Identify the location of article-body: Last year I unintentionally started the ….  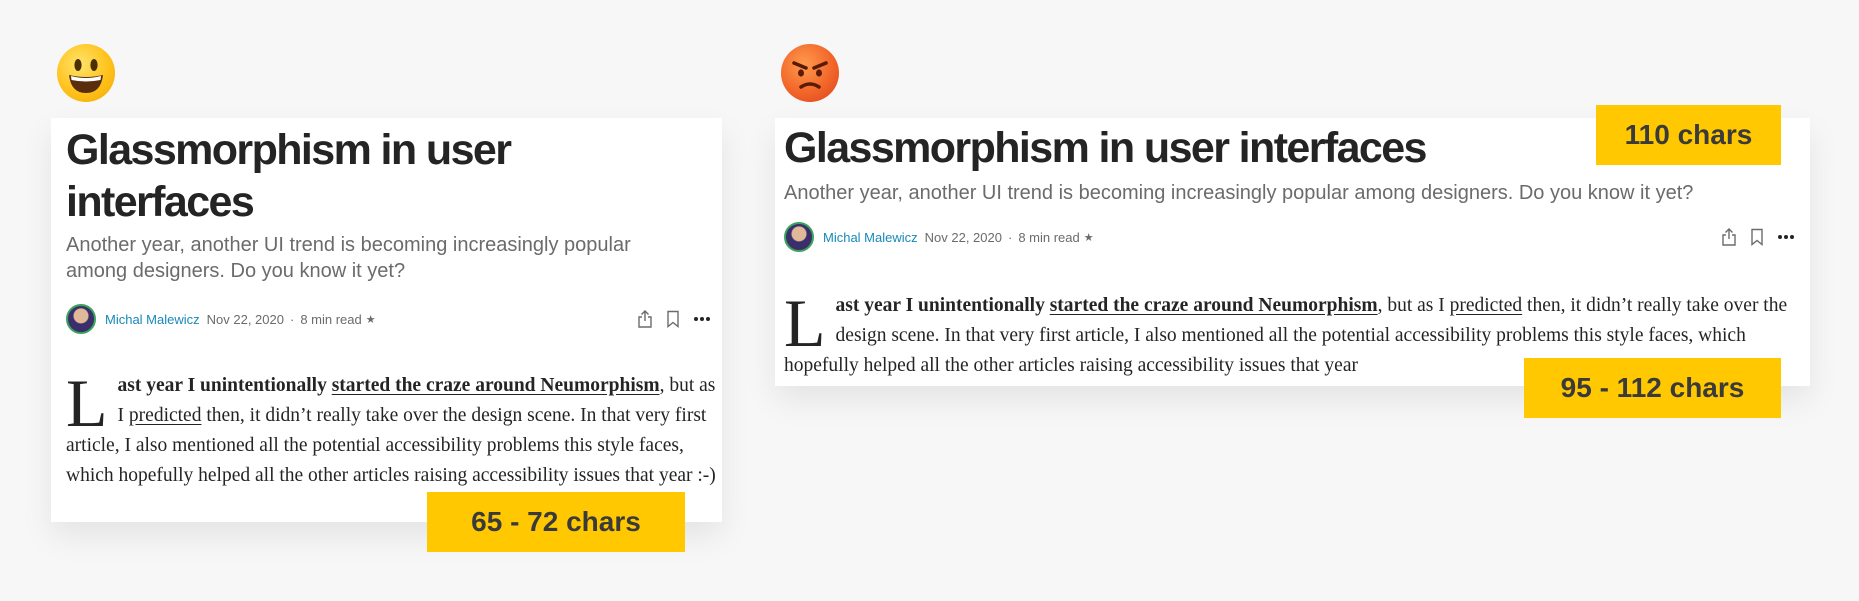
(391, 428).